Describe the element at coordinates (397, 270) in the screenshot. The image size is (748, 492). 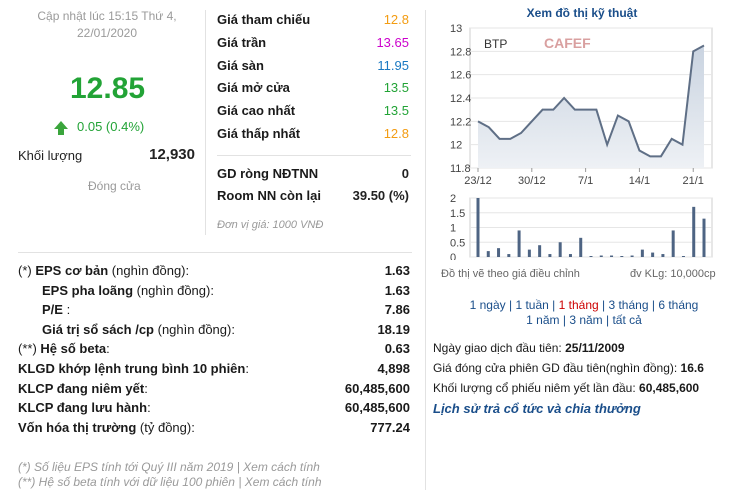
I see `indicator-value: 1.63` at that location.